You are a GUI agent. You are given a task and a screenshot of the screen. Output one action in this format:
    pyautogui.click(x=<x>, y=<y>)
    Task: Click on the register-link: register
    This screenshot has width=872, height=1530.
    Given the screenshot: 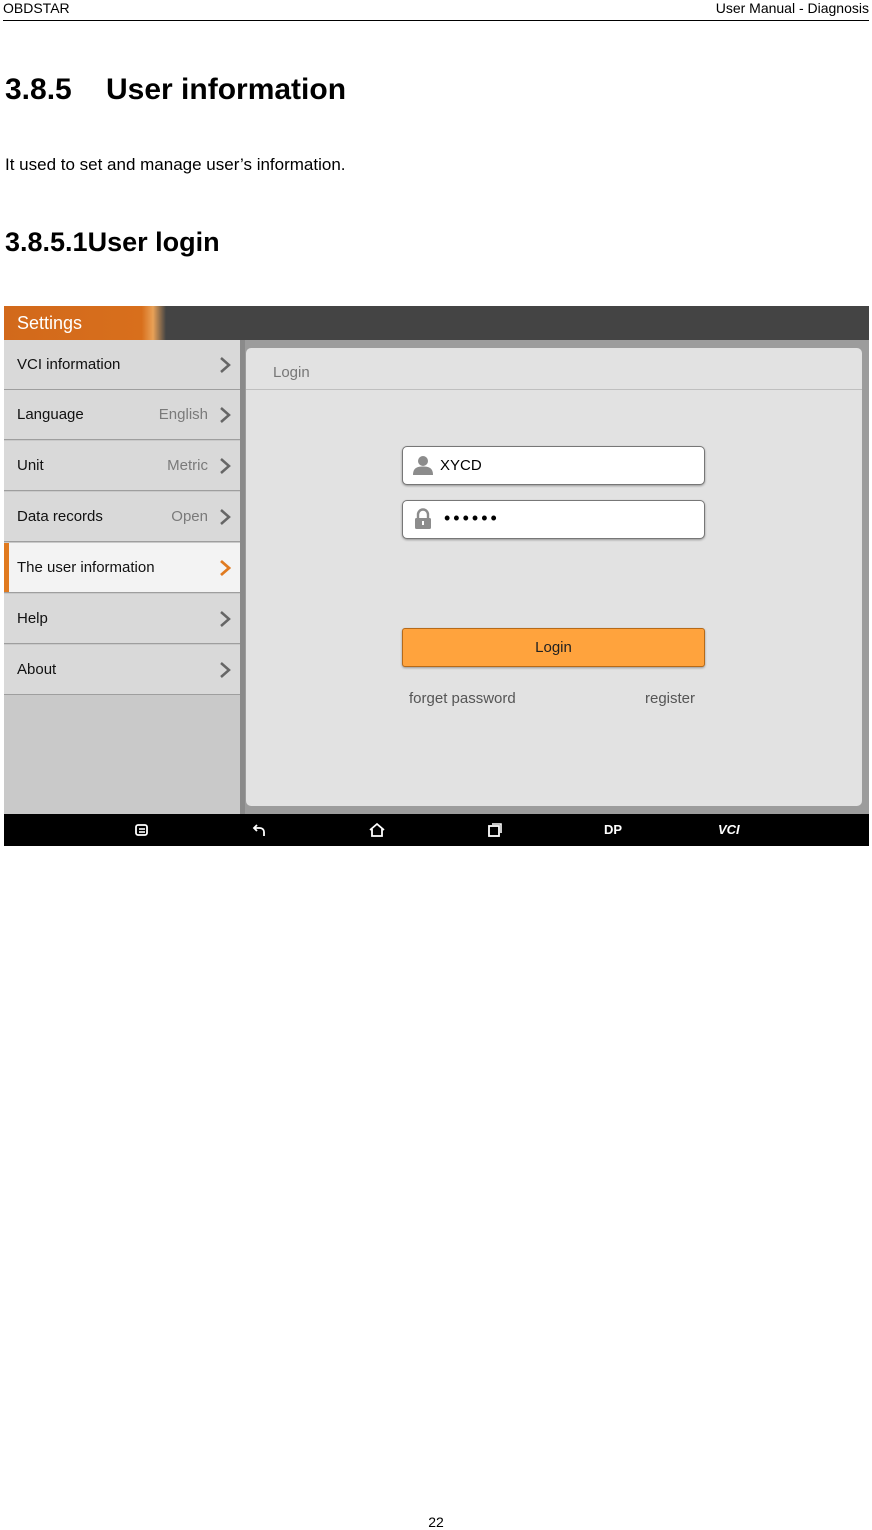 What is the action you would take?
    pyautogui.click(x=670, y=699)
    